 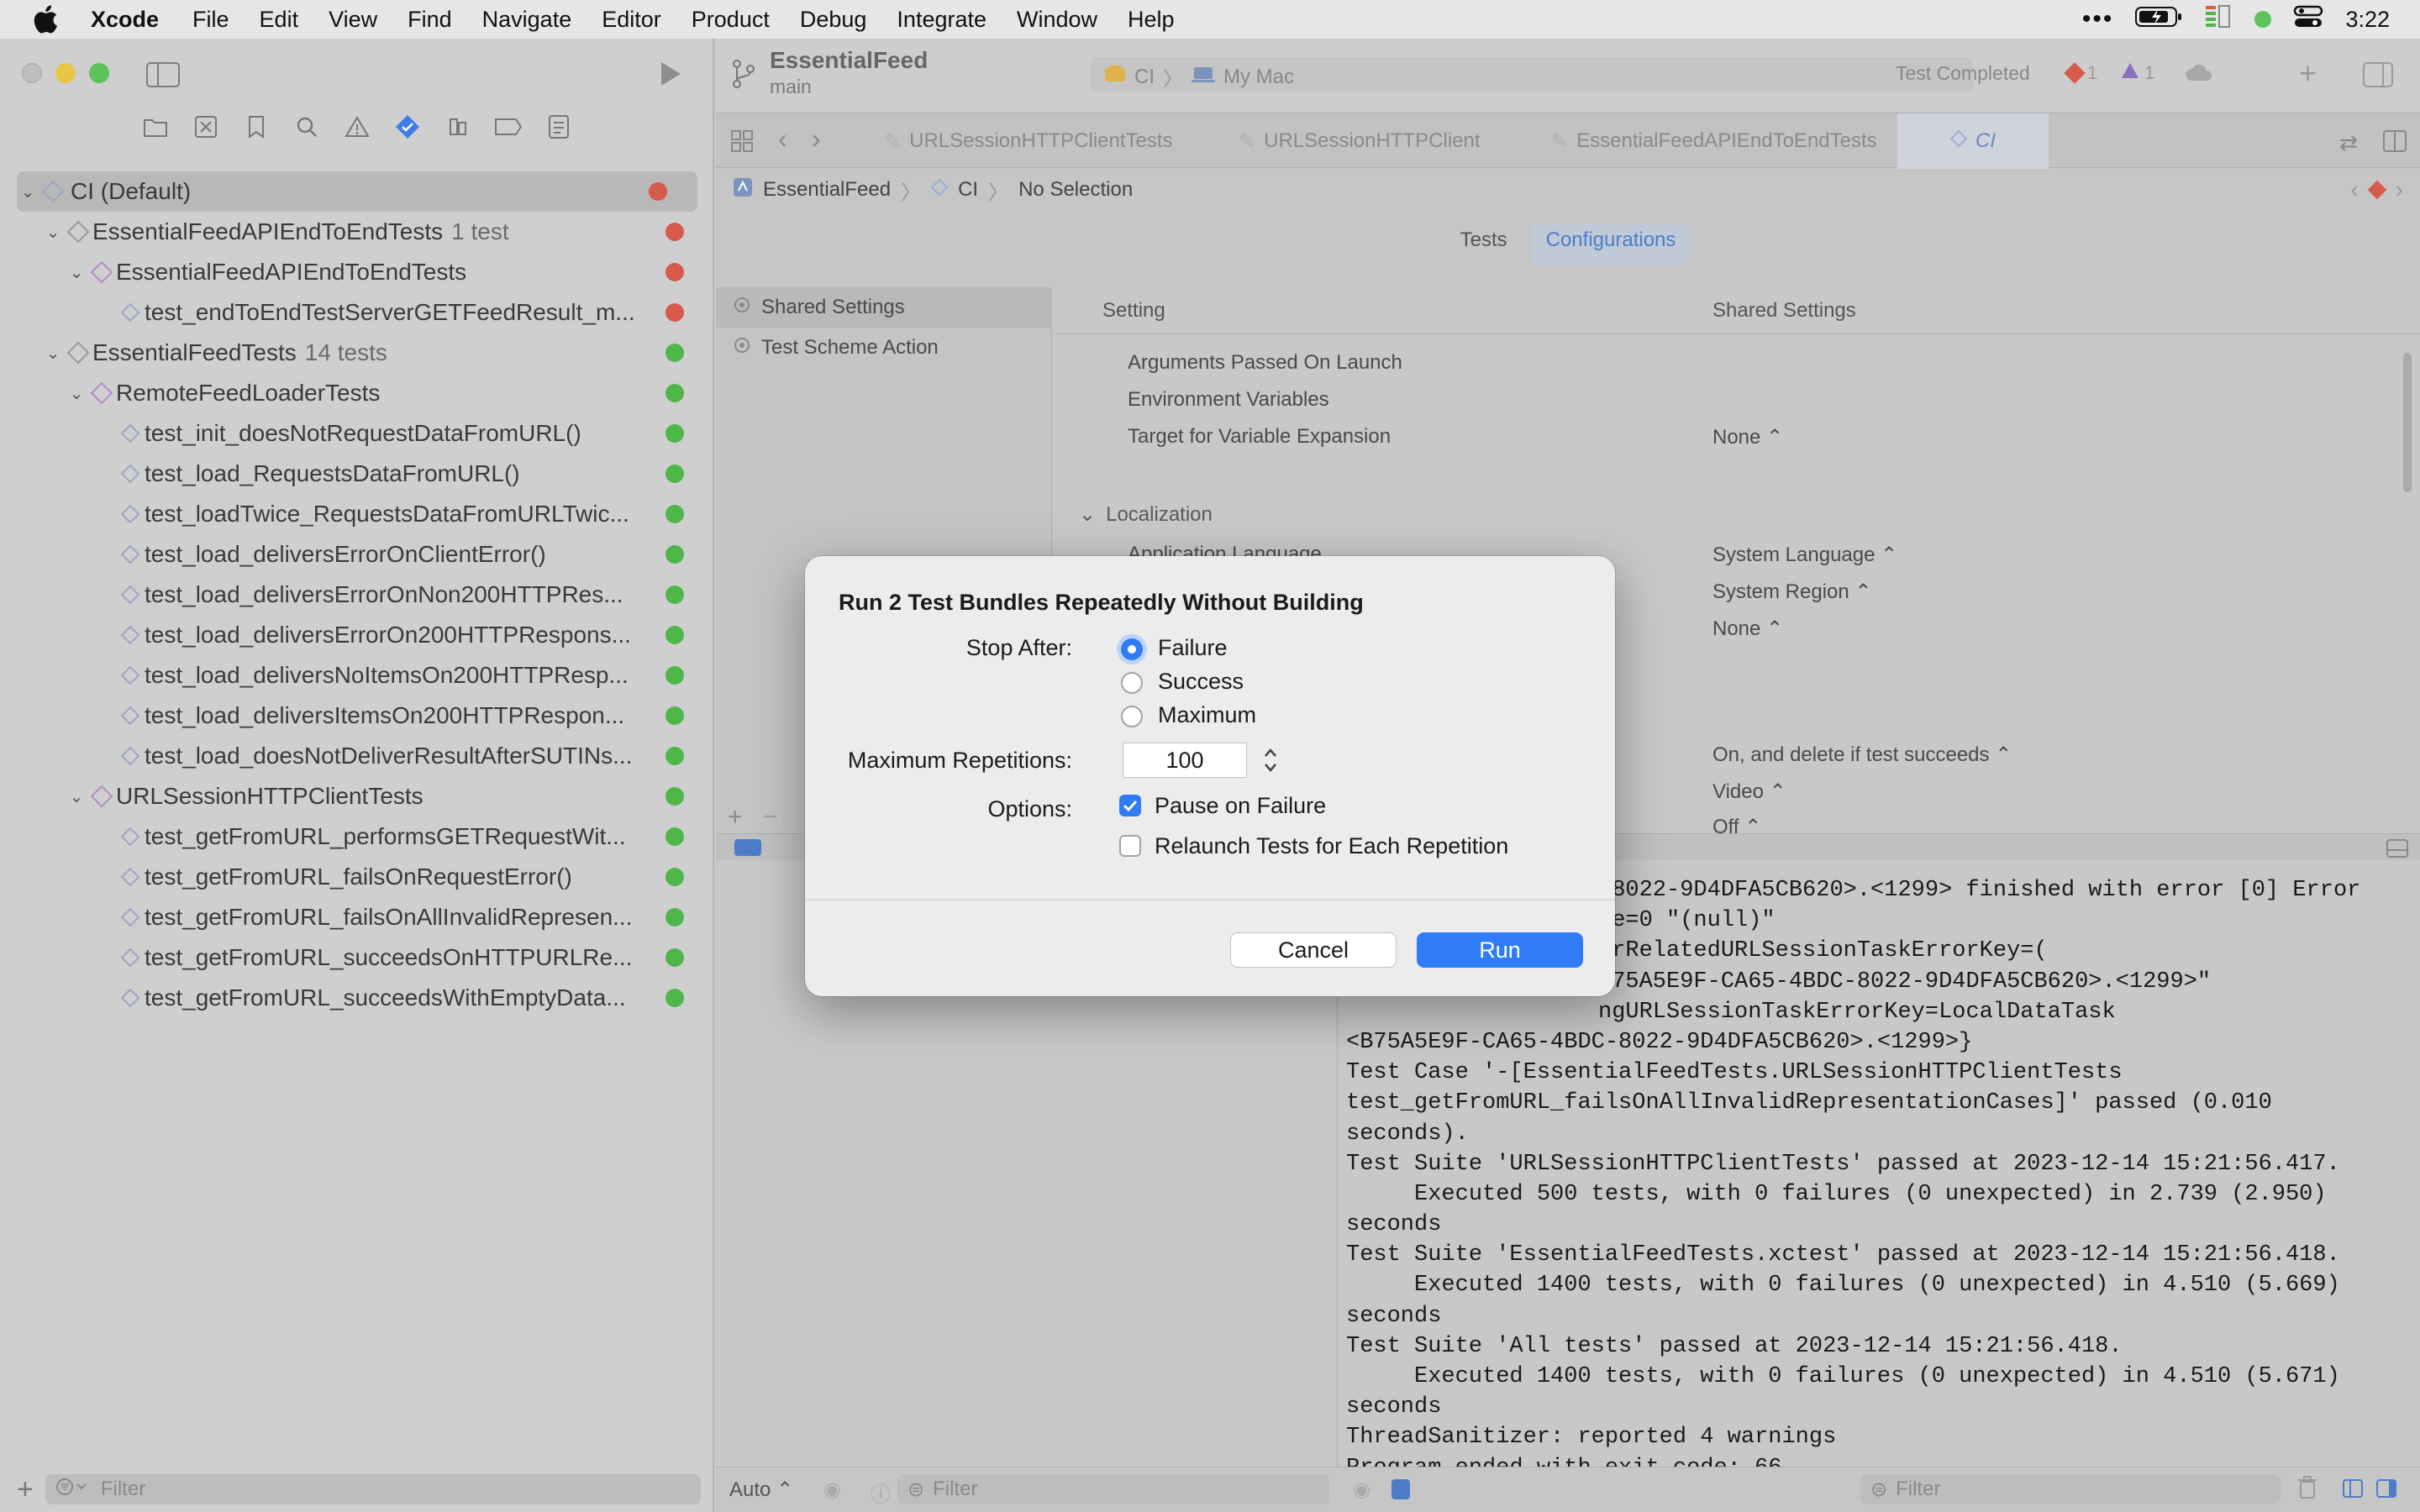 I want to click on settings-scrollbar, so click(x=2407, y=422).